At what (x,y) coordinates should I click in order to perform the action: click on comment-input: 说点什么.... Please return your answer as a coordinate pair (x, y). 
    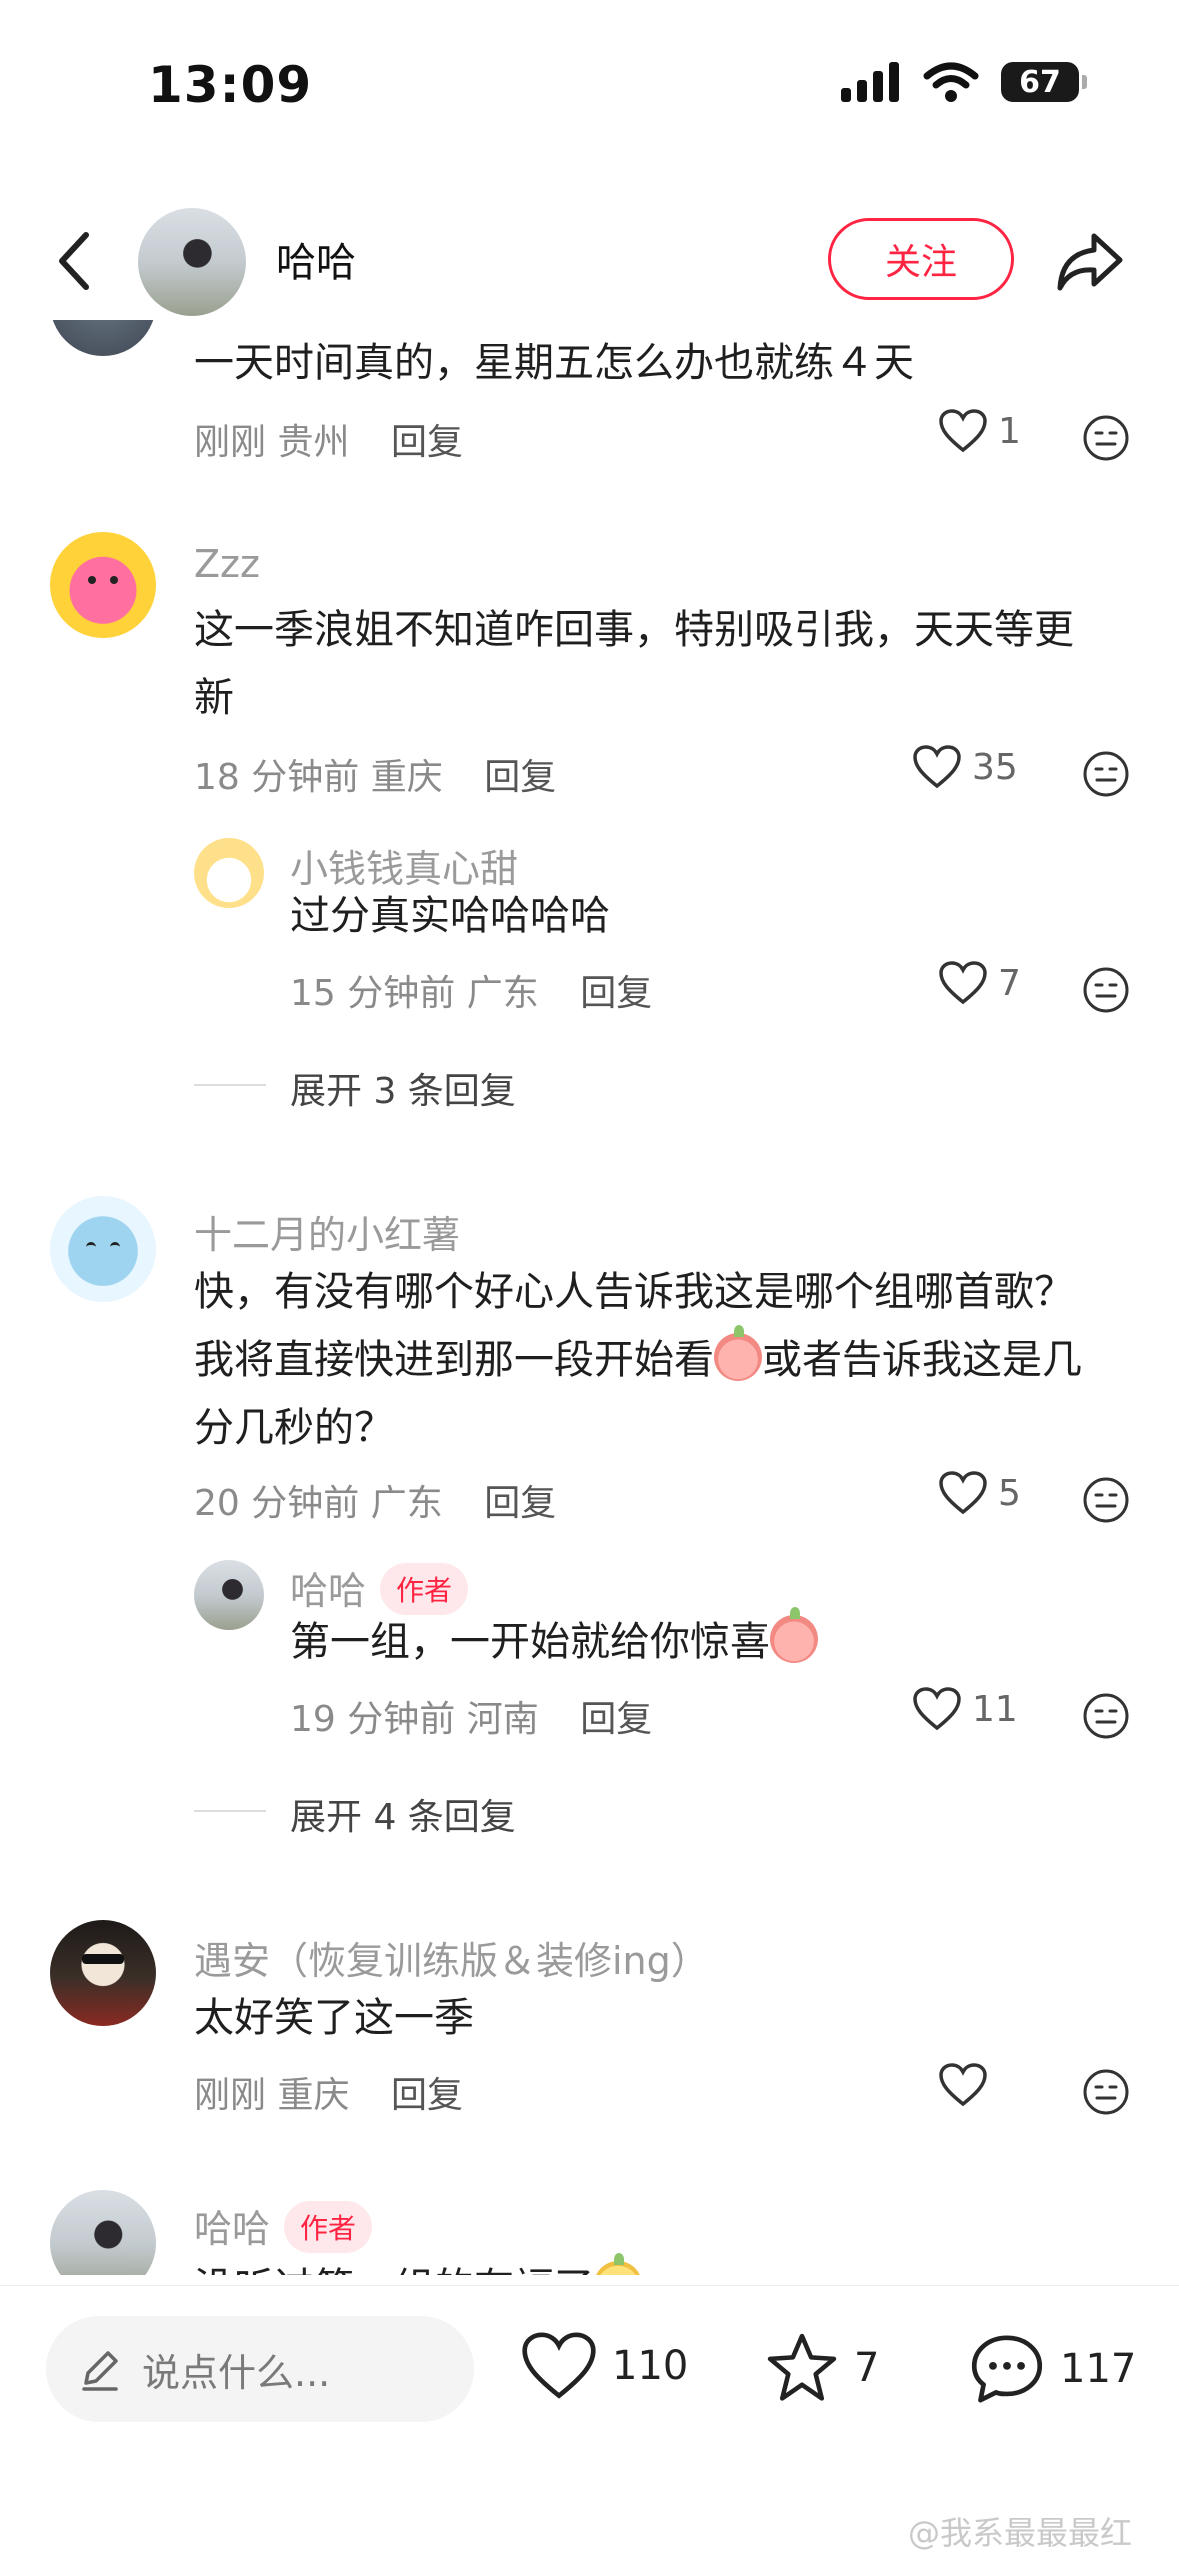
    Looking at the image, I should click on (260, 2369).